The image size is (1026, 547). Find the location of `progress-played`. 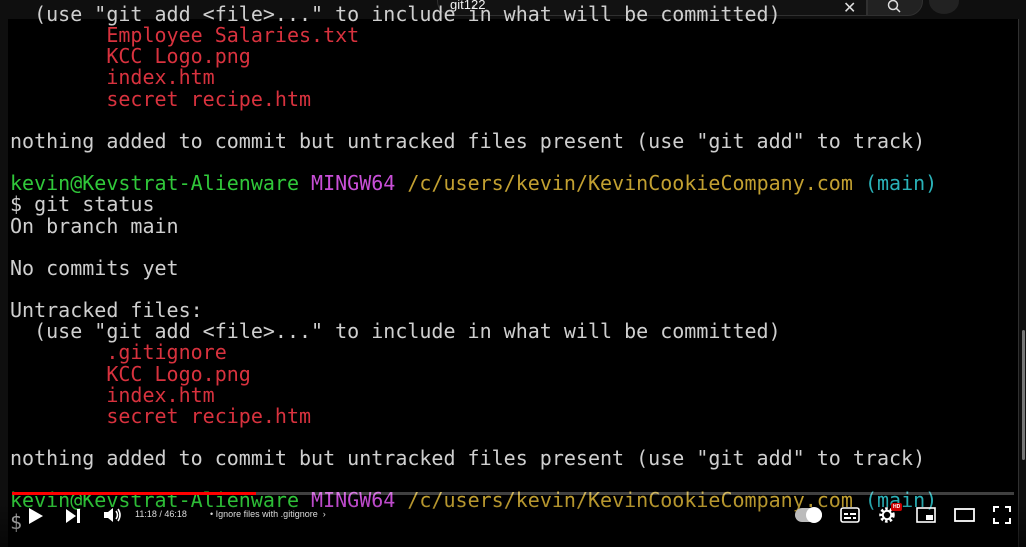

progress-played is located at coordinates (134, 493).